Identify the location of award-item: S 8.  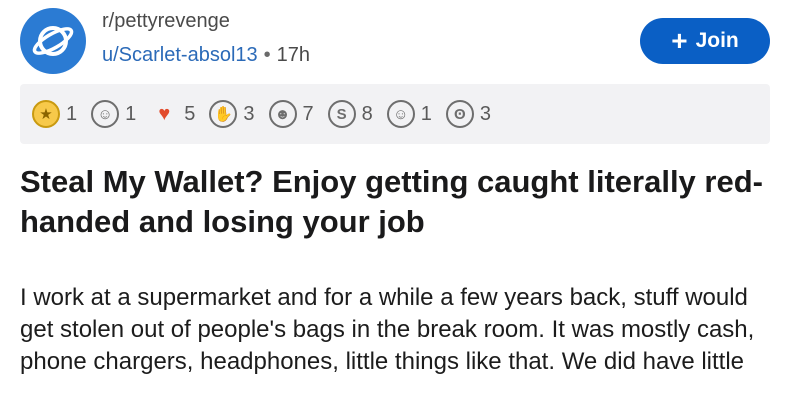
(350, 114).